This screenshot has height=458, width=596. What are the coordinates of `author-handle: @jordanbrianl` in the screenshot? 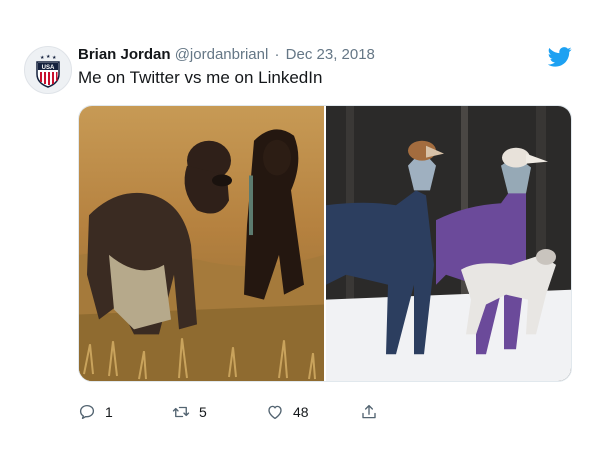 It's located at (222, 54).